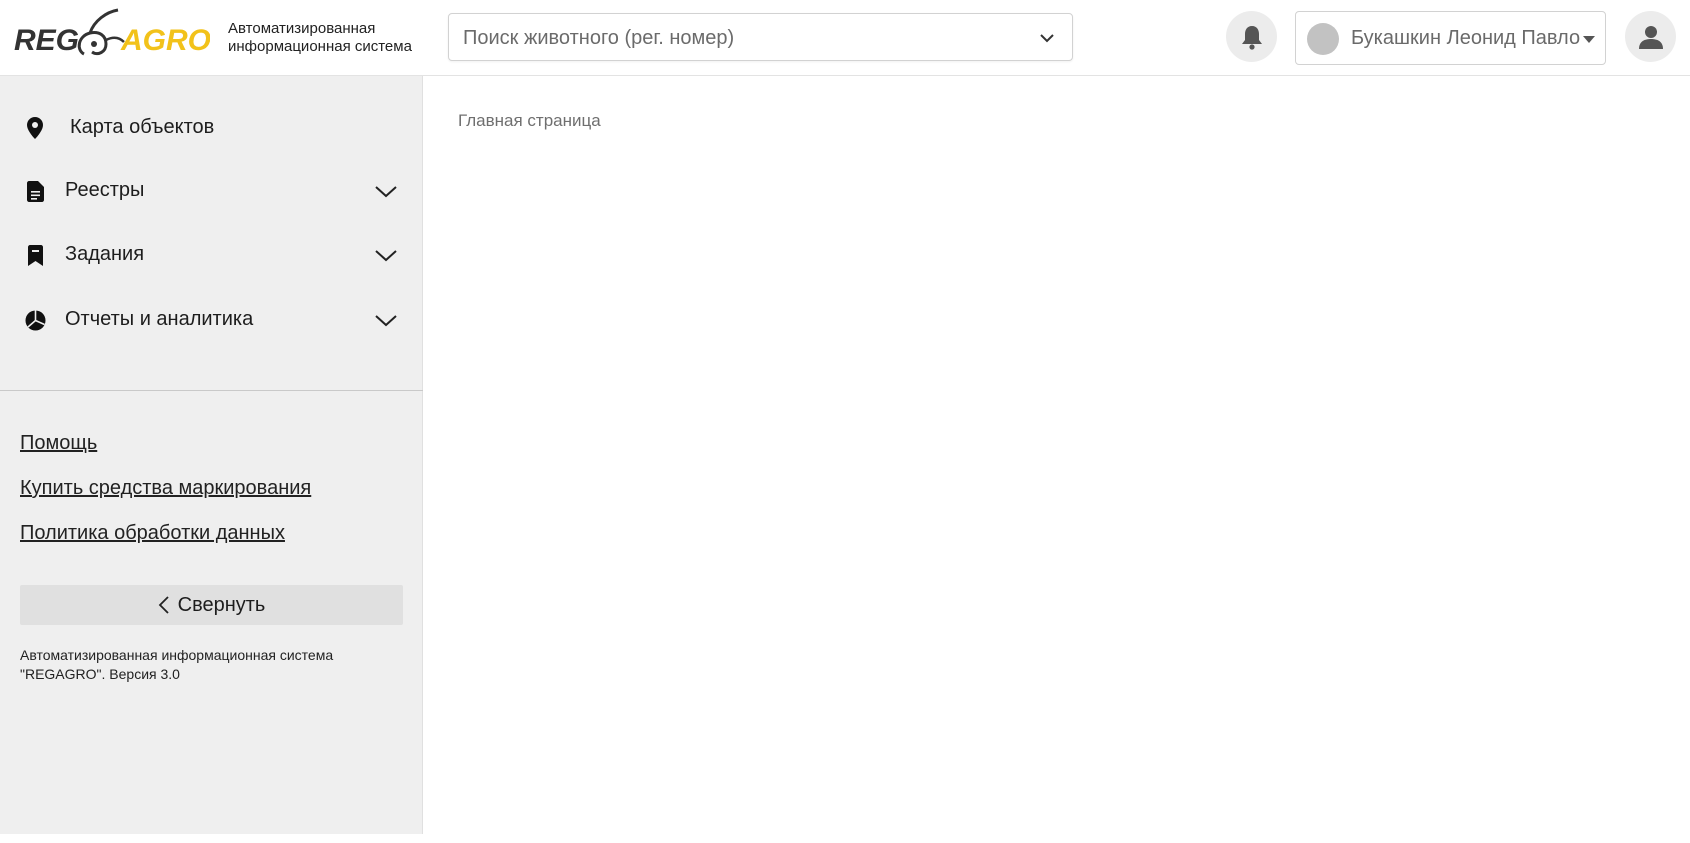 The height and width of the screenshot is (843, 1690). Describe the element at coordinates (105, 190) in the screenshot. I see `sidebar-item-label: Реестры` at that location.